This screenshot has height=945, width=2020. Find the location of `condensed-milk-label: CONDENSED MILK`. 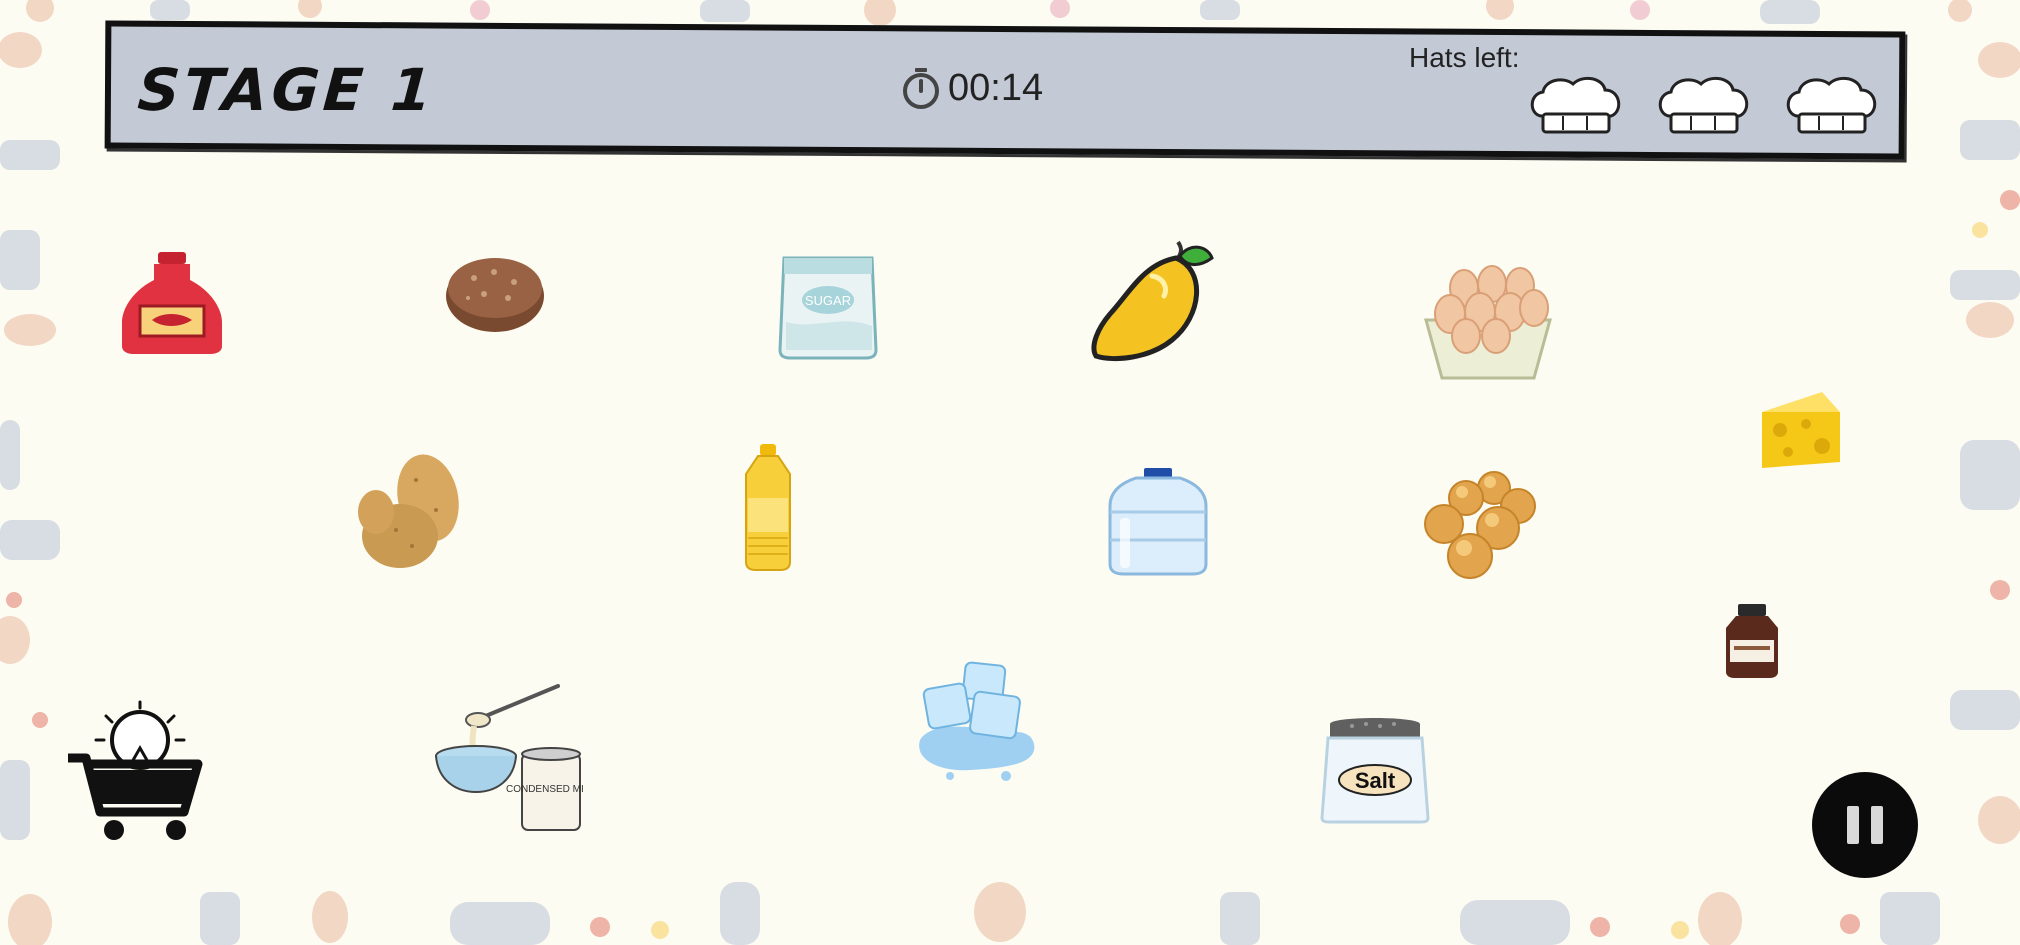

condensed-milk-label: CONDENSED MILK is located at coordinates (545, 789).